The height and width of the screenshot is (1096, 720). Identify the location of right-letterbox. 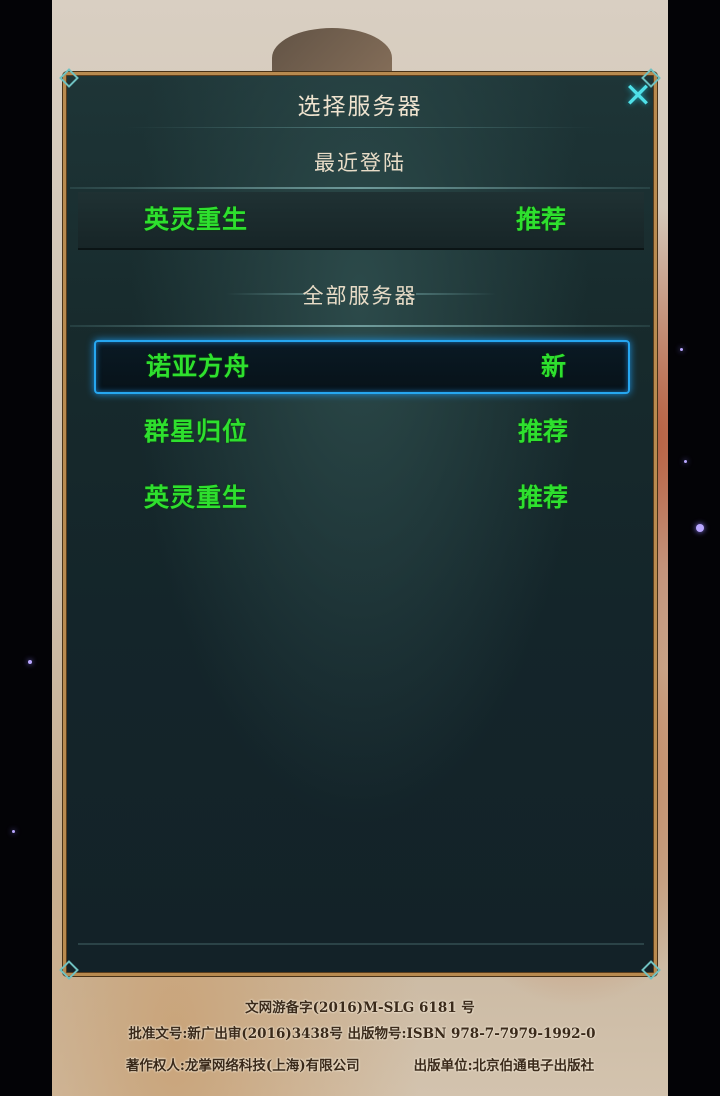
(694, 548).